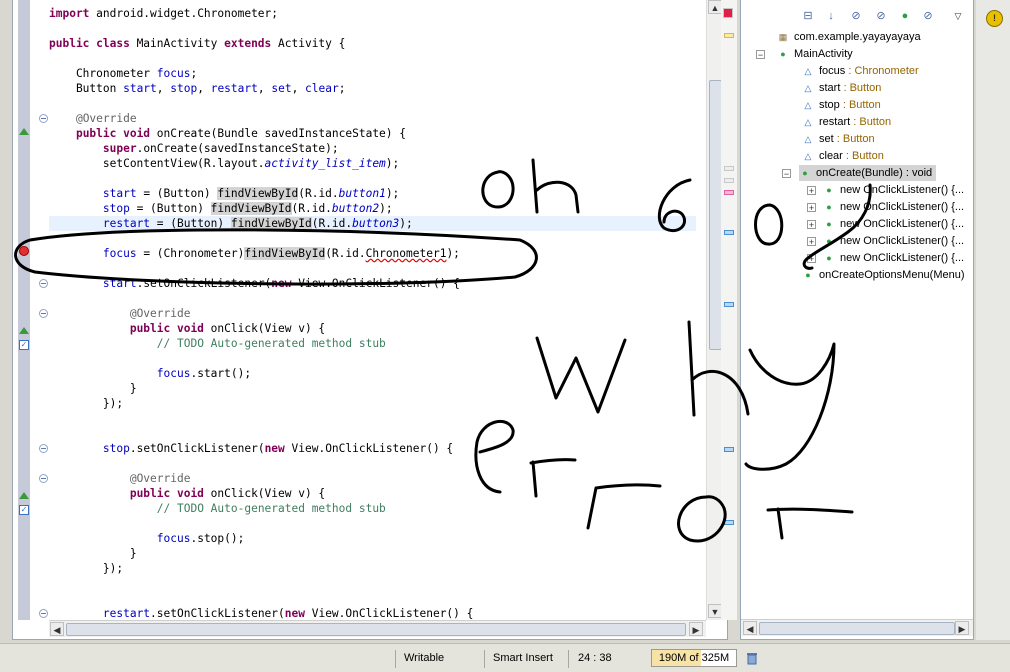 The image size is (1010, 672). What do you see at coordinates (194, 148) in the screenshot?
I see `code-line: super.onCreate(savedInstanceState);` at bounding box center [194, 148].